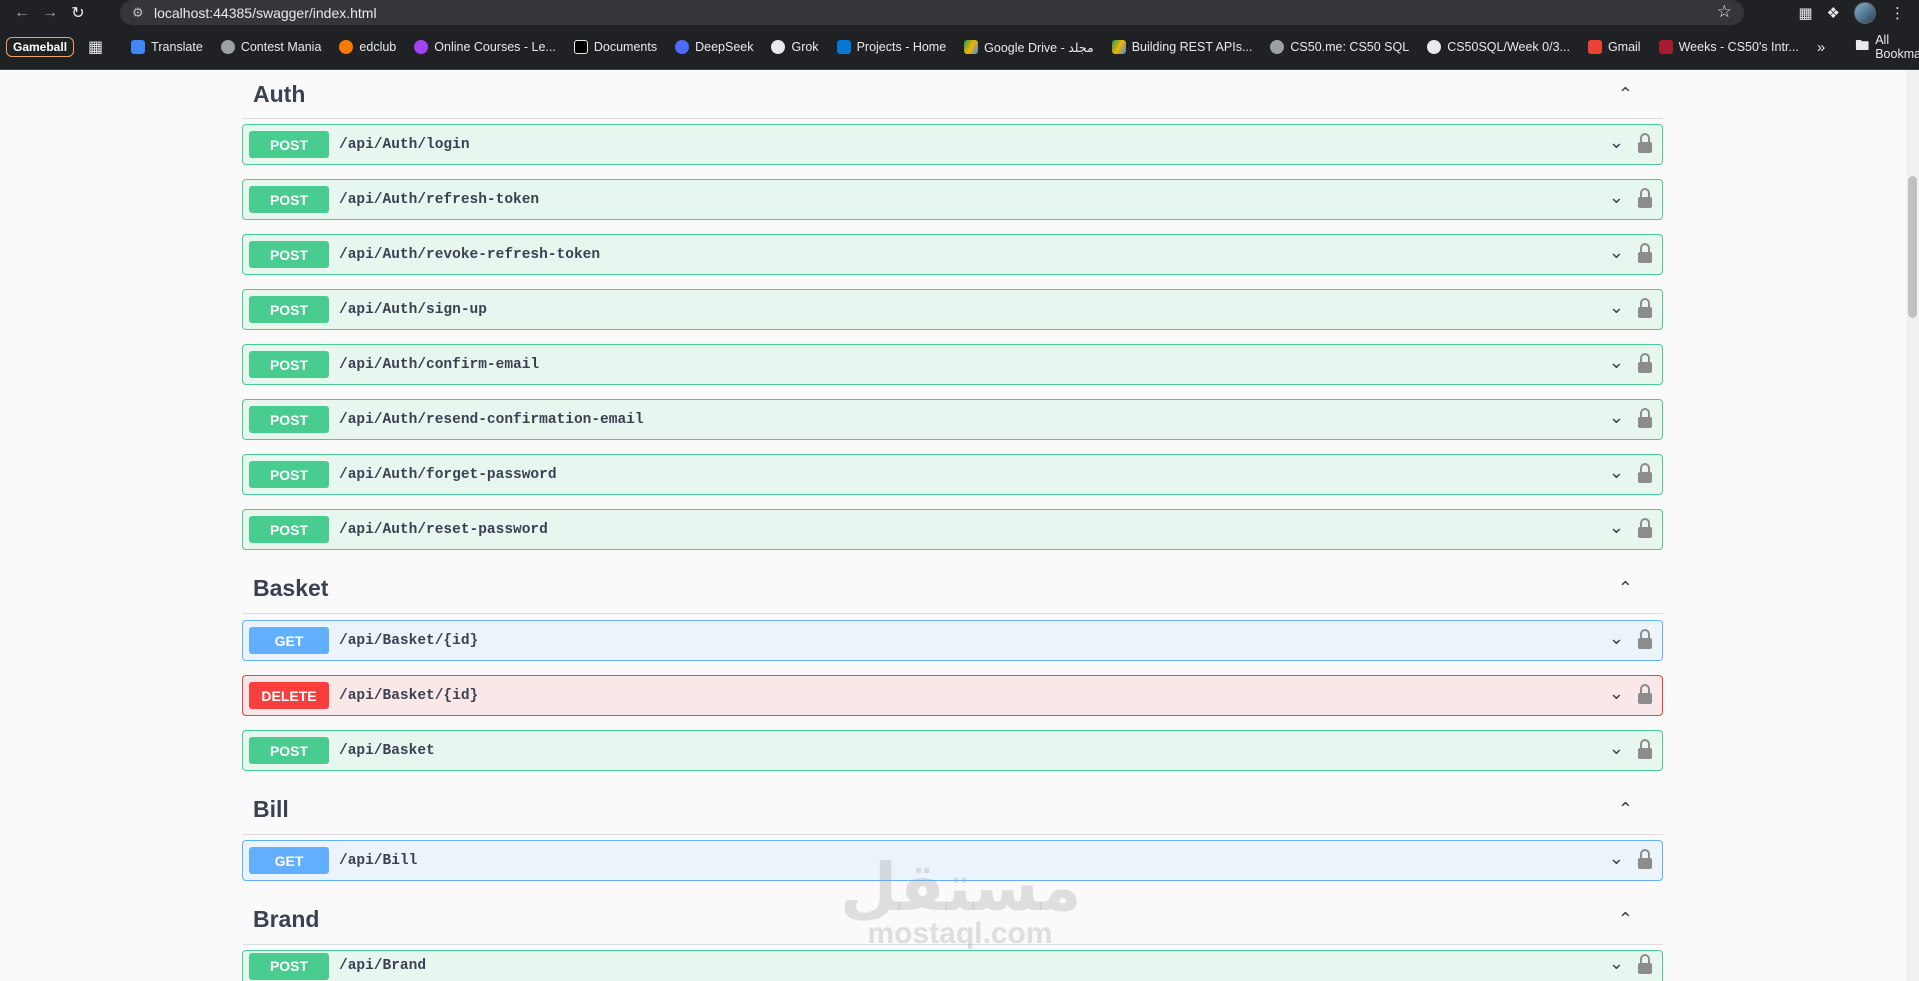 The height and width of the screenshot is (981, 1919). What do you see at coordinates (952, 640) in the screenshot?
I see `operation-get-basket-id: GET /api/Basket/{id} ⌄` at bounding box center [952, 640].